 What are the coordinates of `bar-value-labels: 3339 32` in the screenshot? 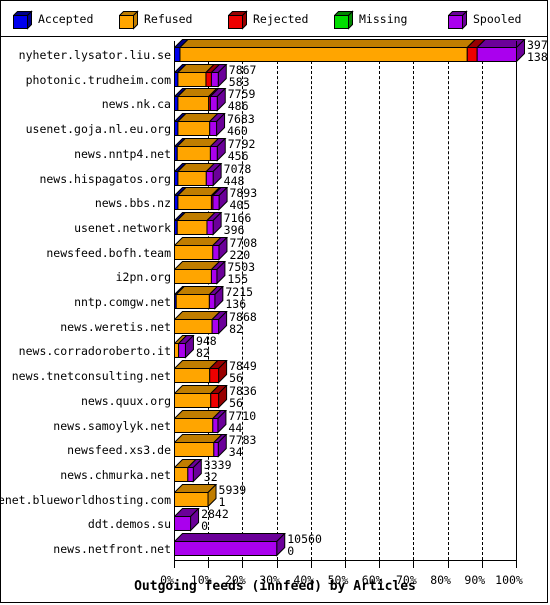 It's located at (218, 471).